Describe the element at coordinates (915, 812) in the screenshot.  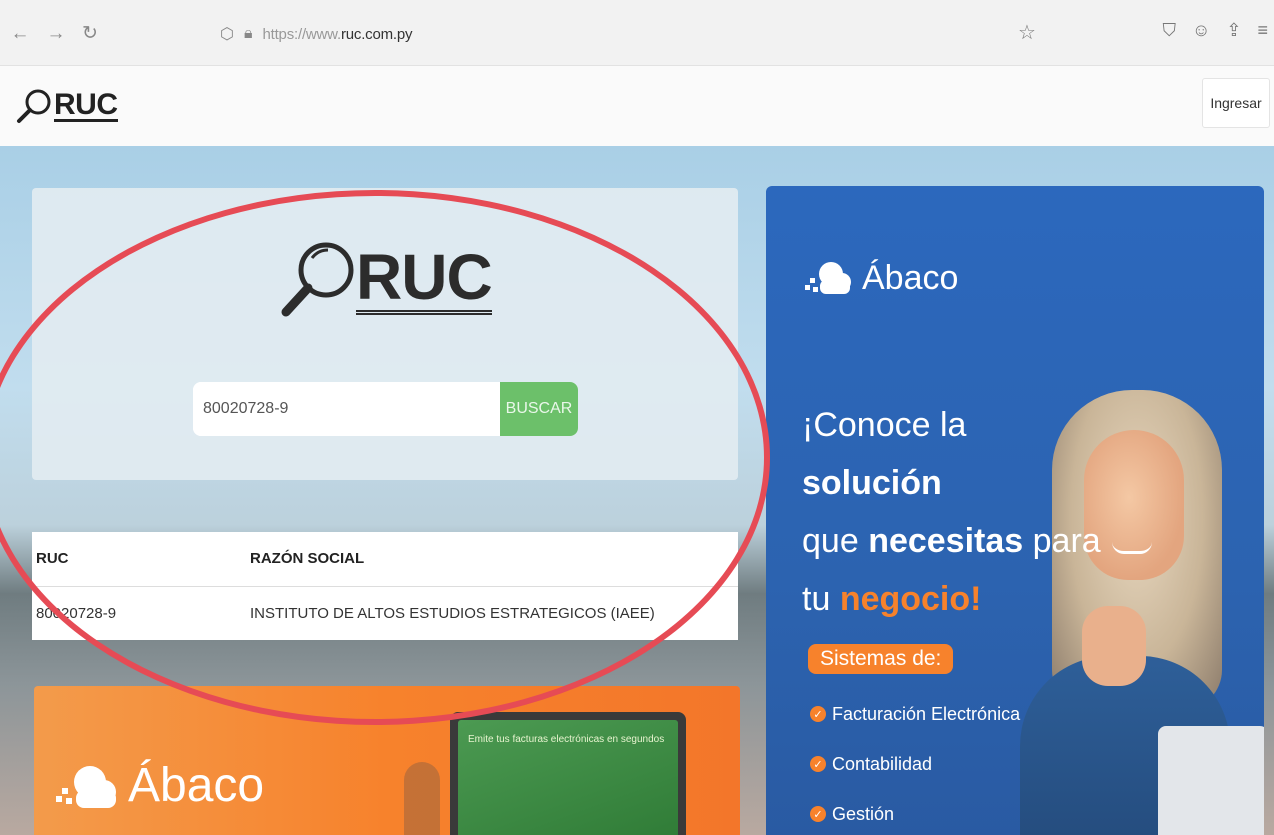
I see `list-item: ✓ Gestión` at that location.